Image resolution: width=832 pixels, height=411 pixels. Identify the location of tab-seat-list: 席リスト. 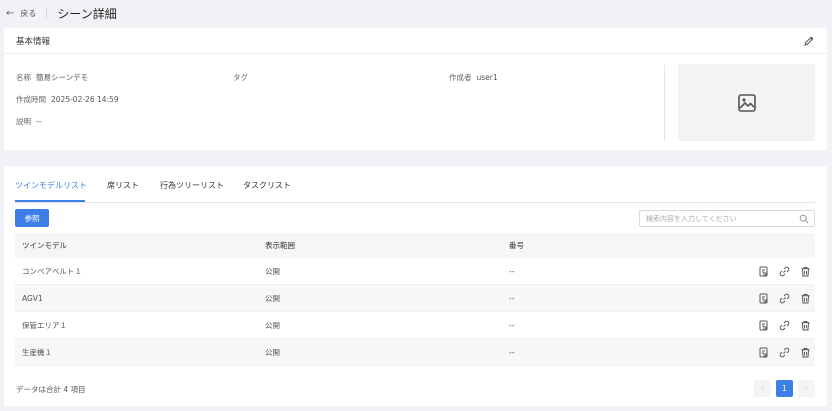
(123, 188).